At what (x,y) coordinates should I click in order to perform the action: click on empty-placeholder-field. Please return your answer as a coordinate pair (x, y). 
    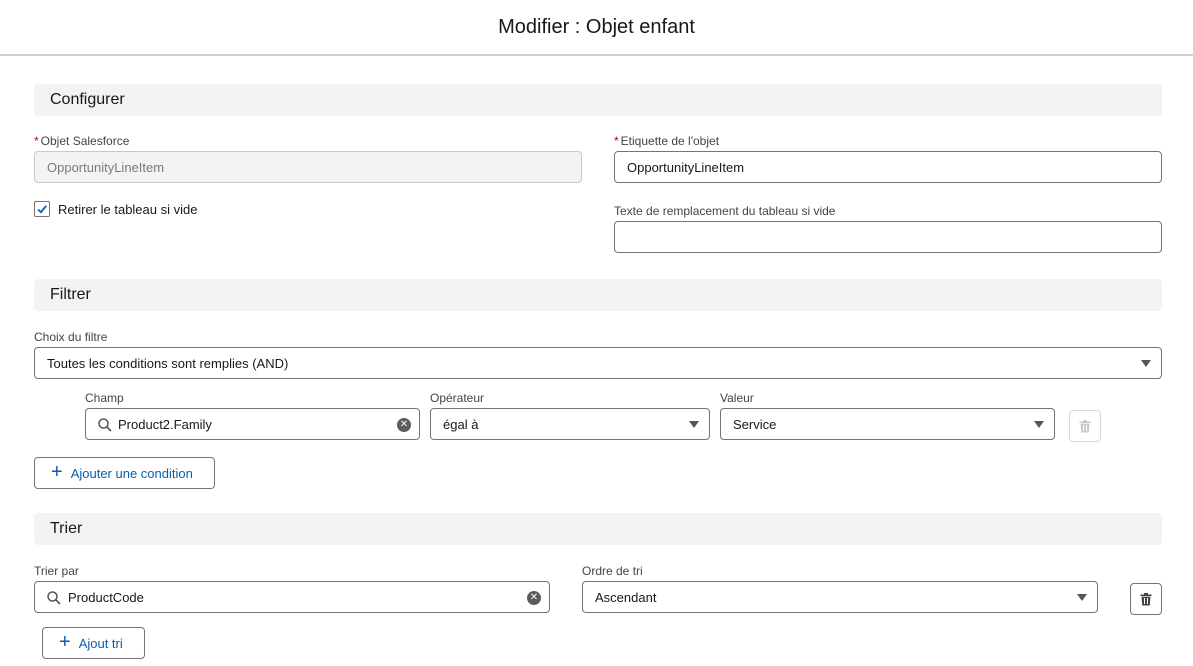
    Looking at the image, I should click on (888, 237).